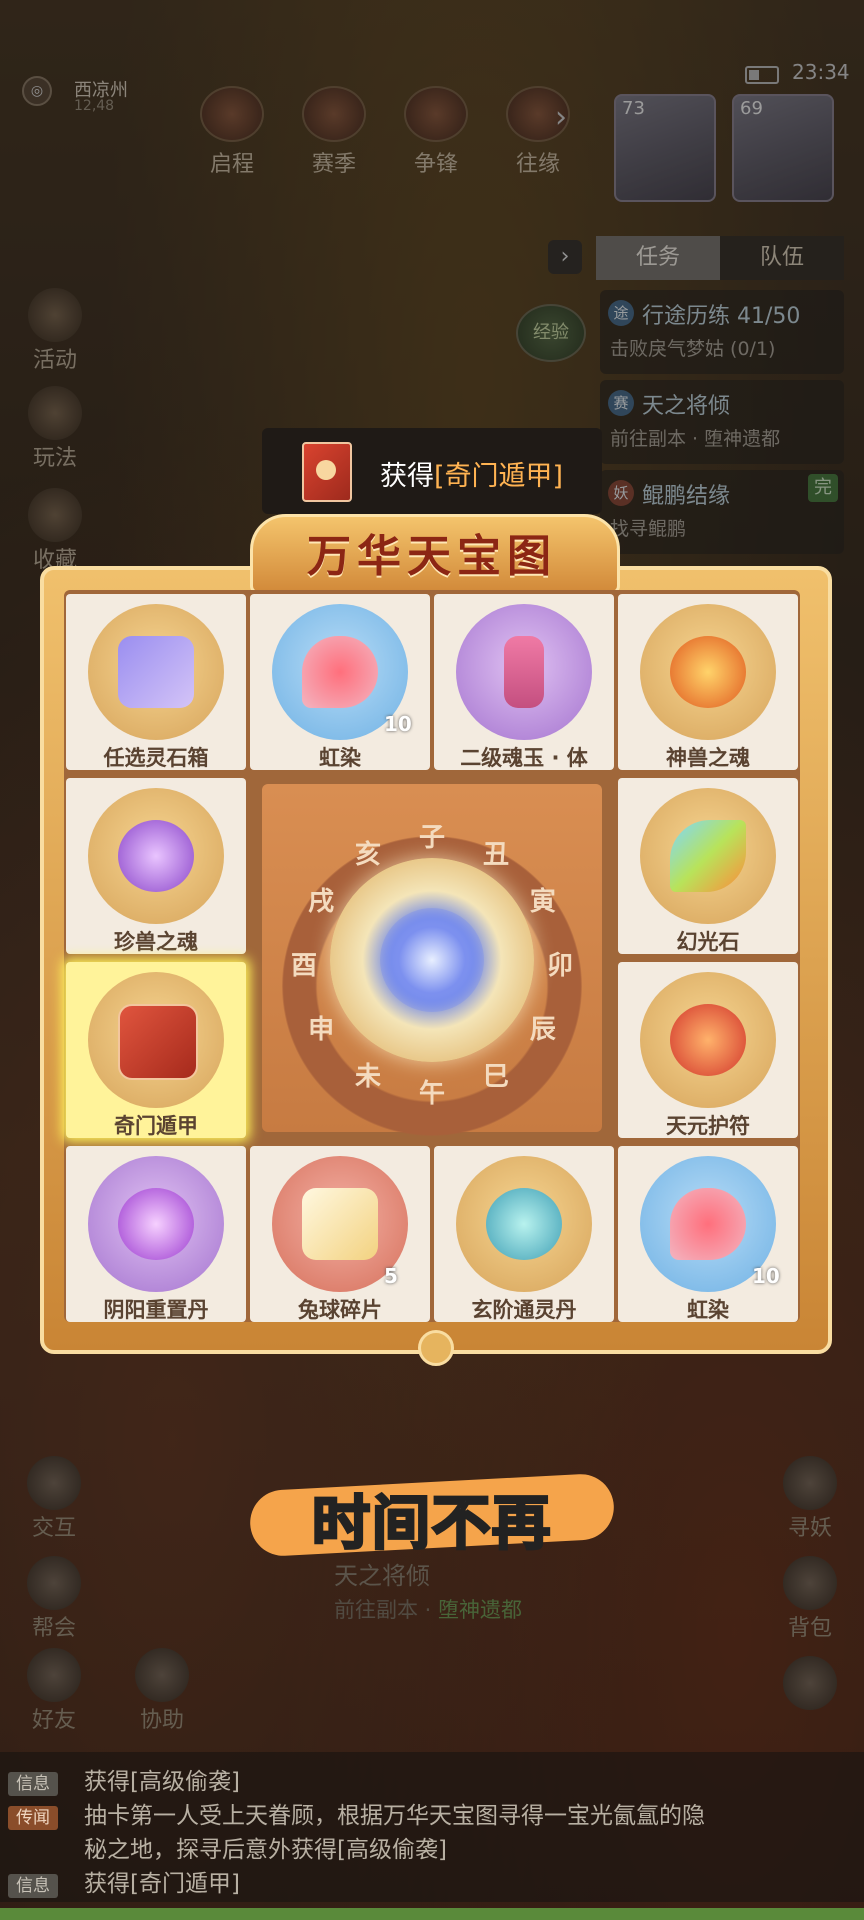 Image resolution: width=864 pixels, height=1920 pixels. Describe the element at coordinates (432, 838) in the screenshot. I see `dial-char: 子` at that location.